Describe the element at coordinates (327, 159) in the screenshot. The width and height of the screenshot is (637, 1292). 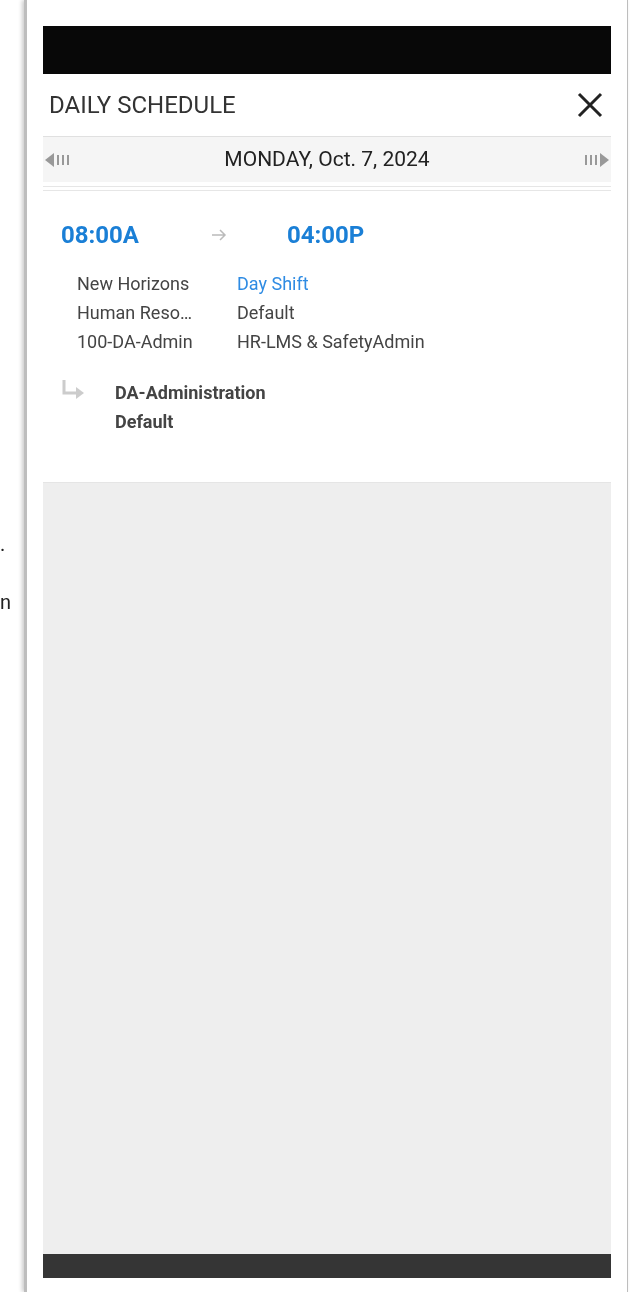
I see `schedule-date: MONDAY, Oct. 7, 2024` at that location.